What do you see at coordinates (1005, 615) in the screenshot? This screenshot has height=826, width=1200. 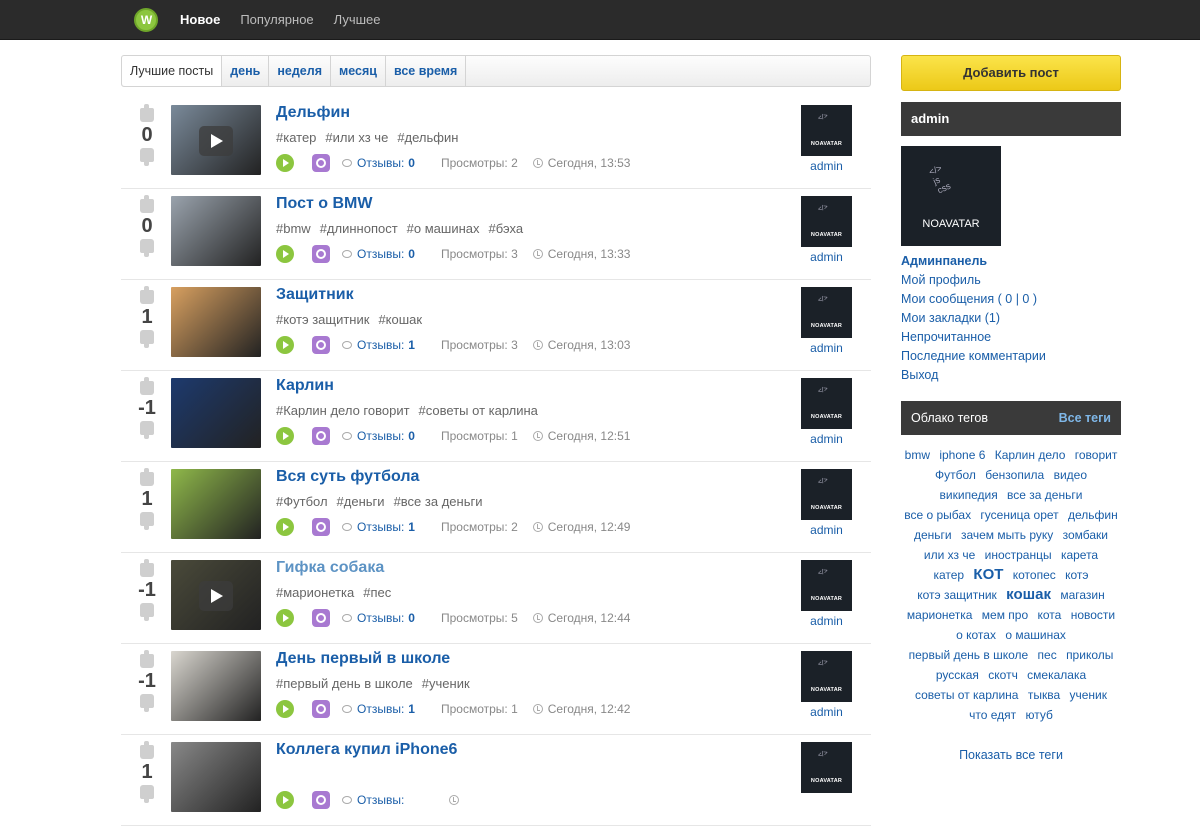 I see `cloud-tag: мем про` at bounding box center [1005, 615].